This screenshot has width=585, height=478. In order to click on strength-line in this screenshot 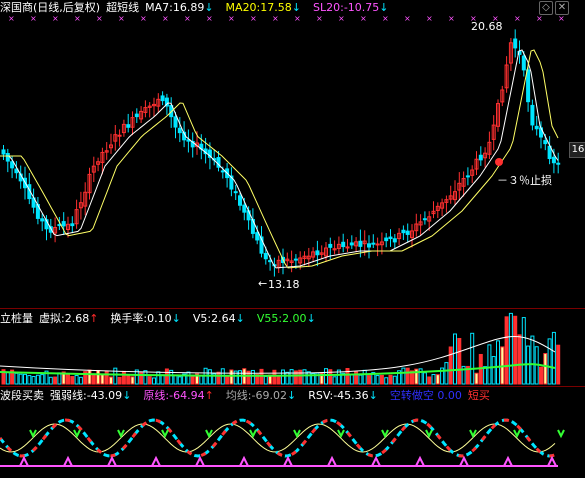, I will do `click(278, 438)`.